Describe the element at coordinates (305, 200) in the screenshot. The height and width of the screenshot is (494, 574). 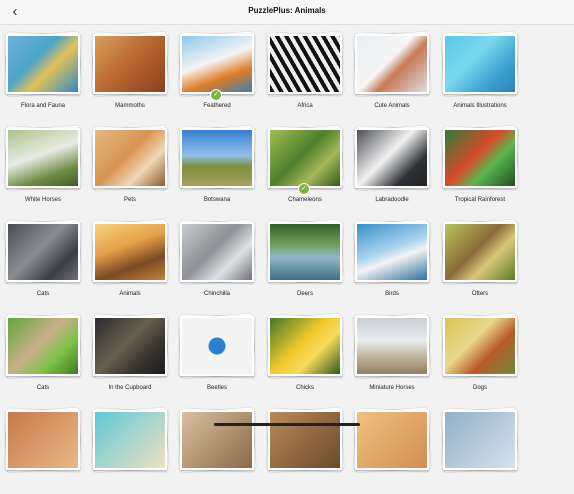
I see `puzzle-label: Chameleons` at that location.